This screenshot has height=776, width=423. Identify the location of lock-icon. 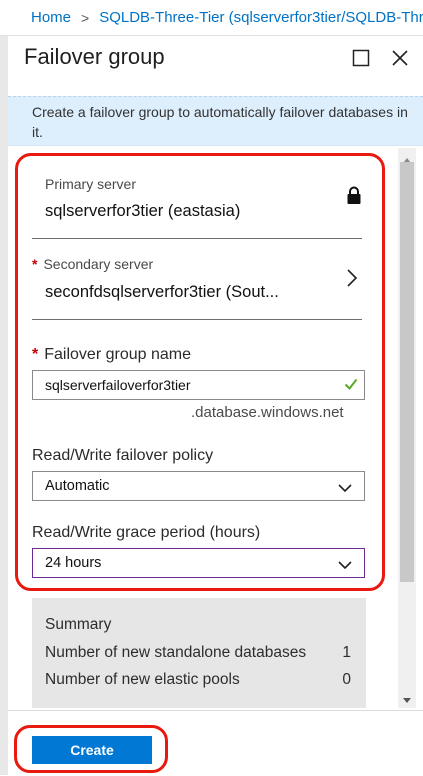
(354, 198).